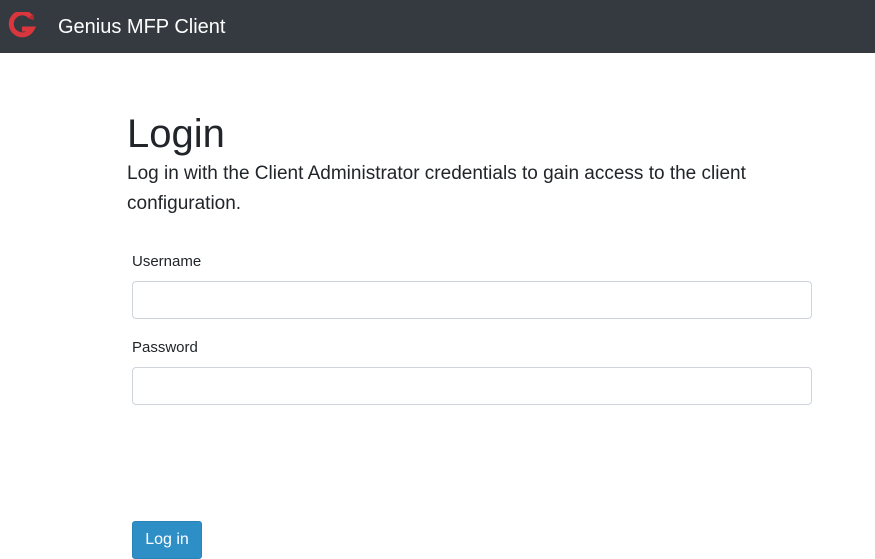 The height and width of the screenshot is (559, 875). I want to click on brand-title: Genius MFP Client, so click(141, 27).